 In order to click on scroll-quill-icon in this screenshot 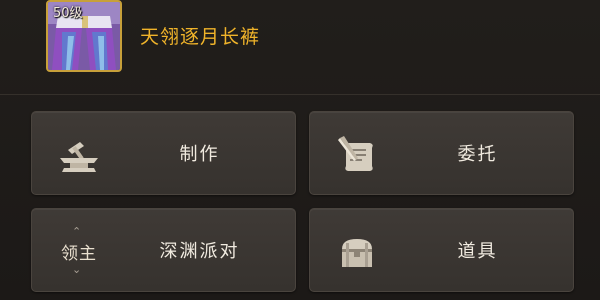, I will do `click(355, 153)`.